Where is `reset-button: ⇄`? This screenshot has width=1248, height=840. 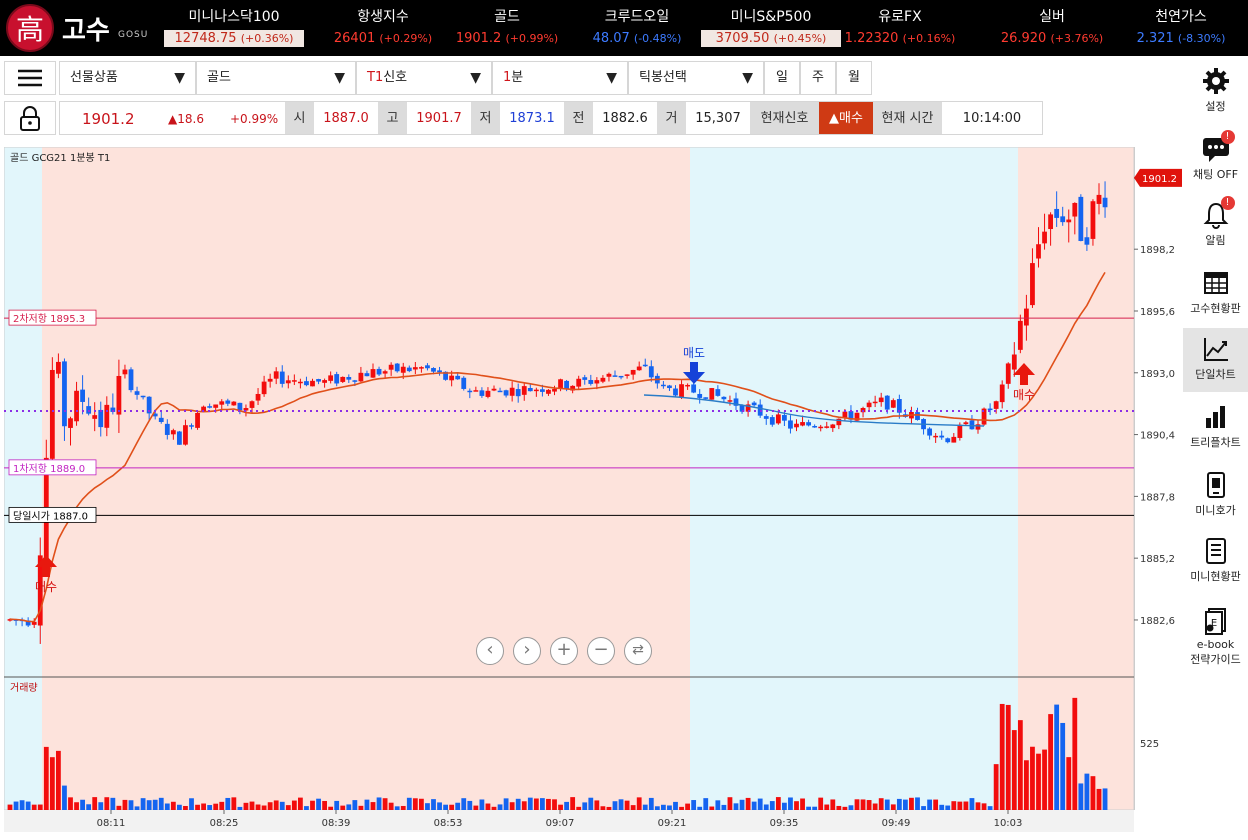
reset-button: ⇄ is located at coordinates (638, 651).